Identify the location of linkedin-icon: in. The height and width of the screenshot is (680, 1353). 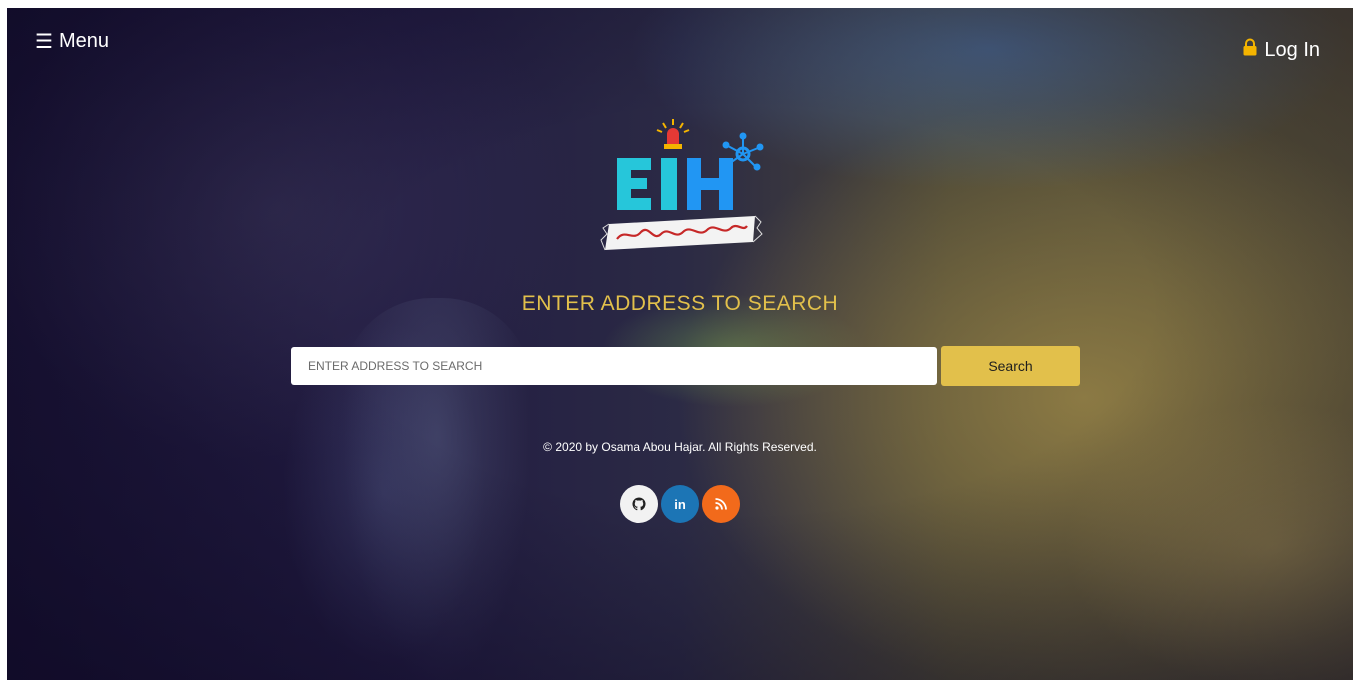
(680, 504).